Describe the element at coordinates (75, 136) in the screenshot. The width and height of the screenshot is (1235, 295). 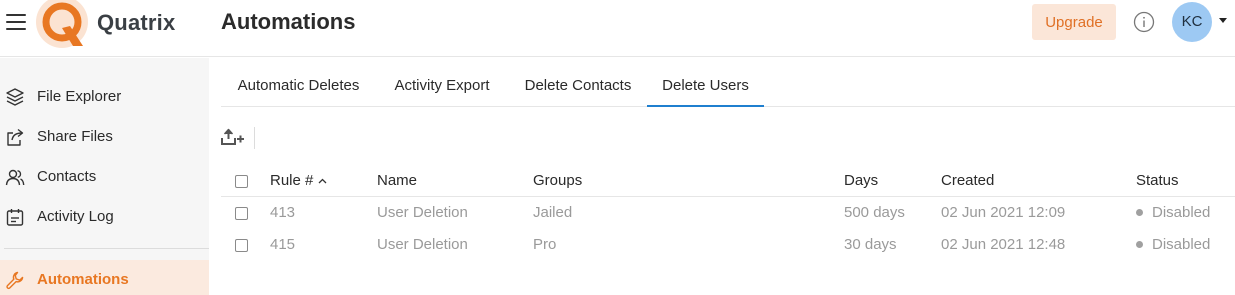
I see `sidebar-item-label: Share Files` at that location.